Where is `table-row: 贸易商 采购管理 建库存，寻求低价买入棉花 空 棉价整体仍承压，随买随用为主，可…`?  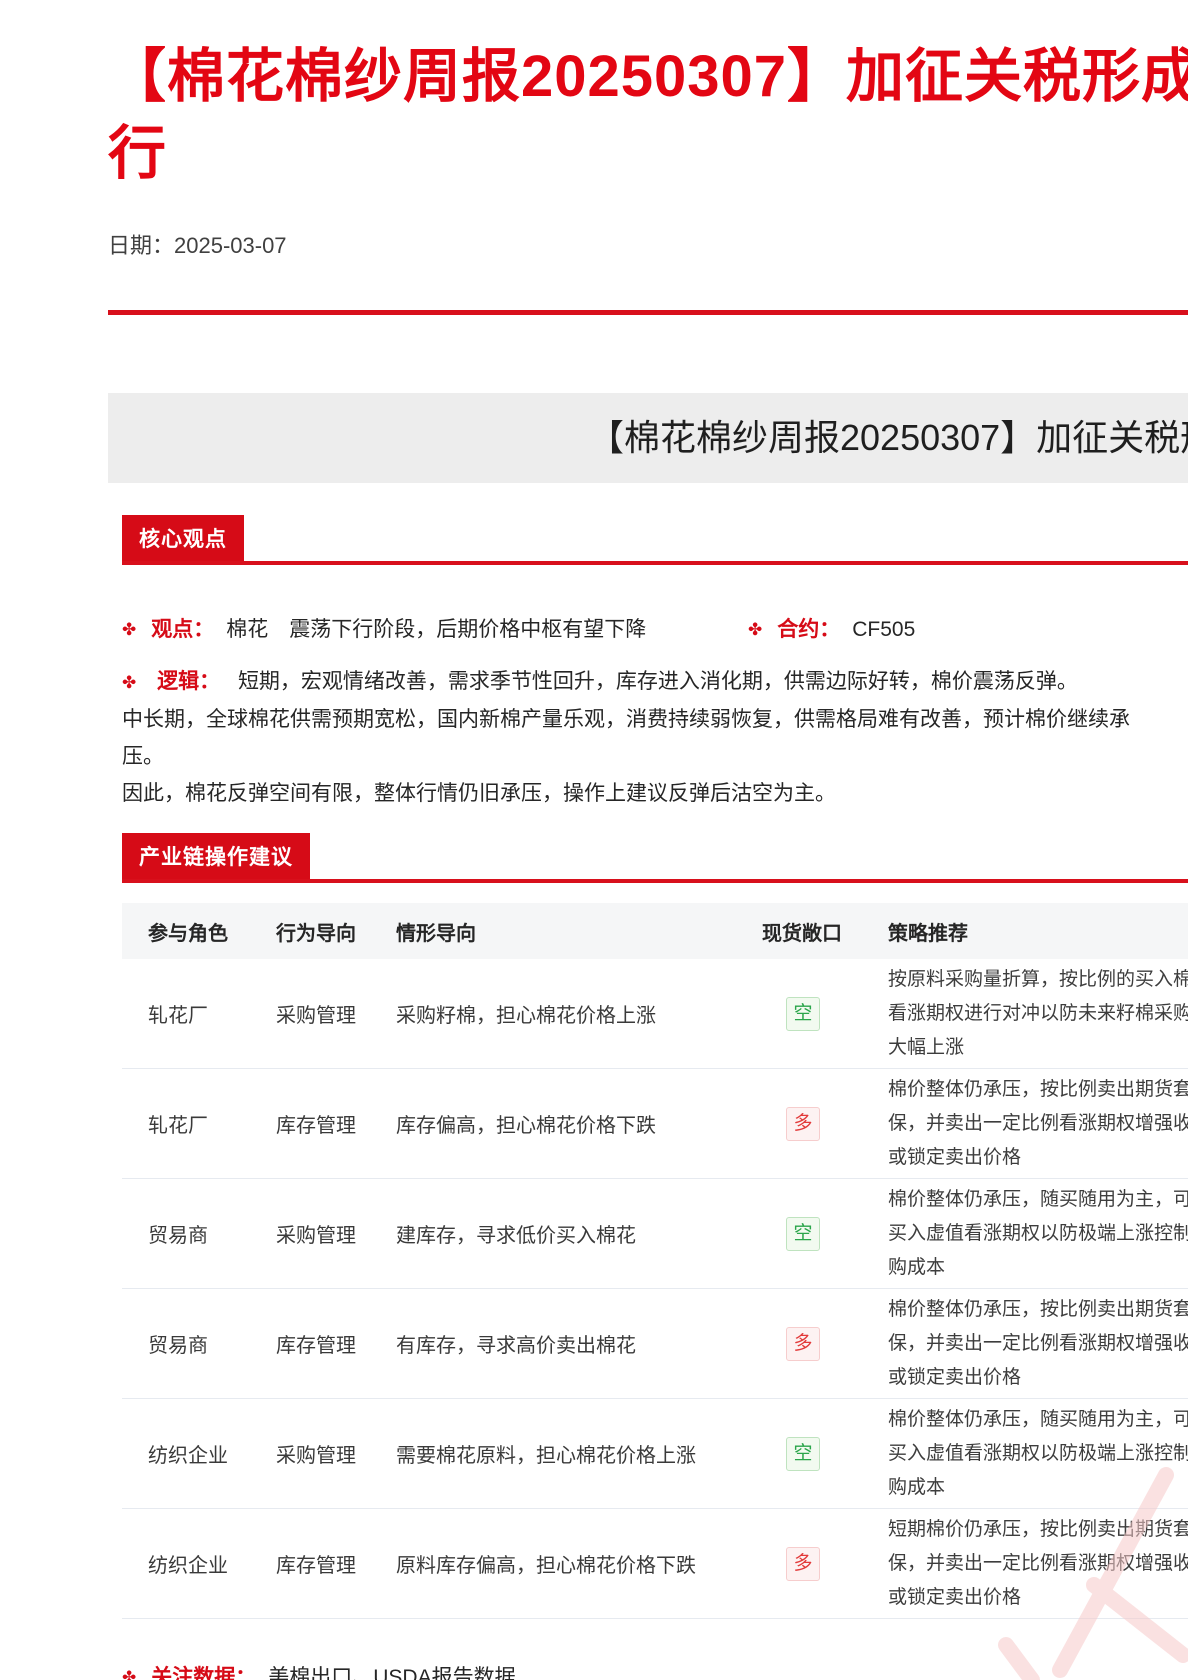
table-row: 贸易商 采购管理 建库存，寻求低价买入棉花 空 棉价整体仍承压，随买随用为主，可… is located at coordinates (655, 1234).